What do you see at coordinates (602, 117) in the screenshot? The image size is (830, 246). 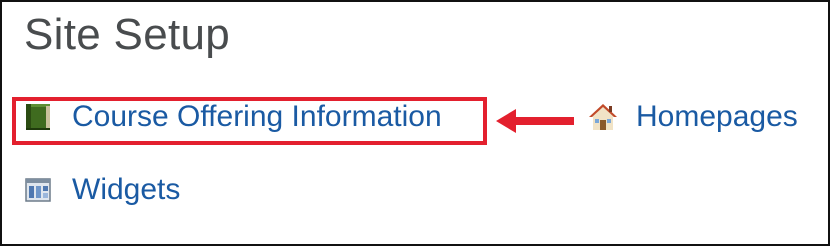 I see `house-icon` at bounding box center [602, 117].